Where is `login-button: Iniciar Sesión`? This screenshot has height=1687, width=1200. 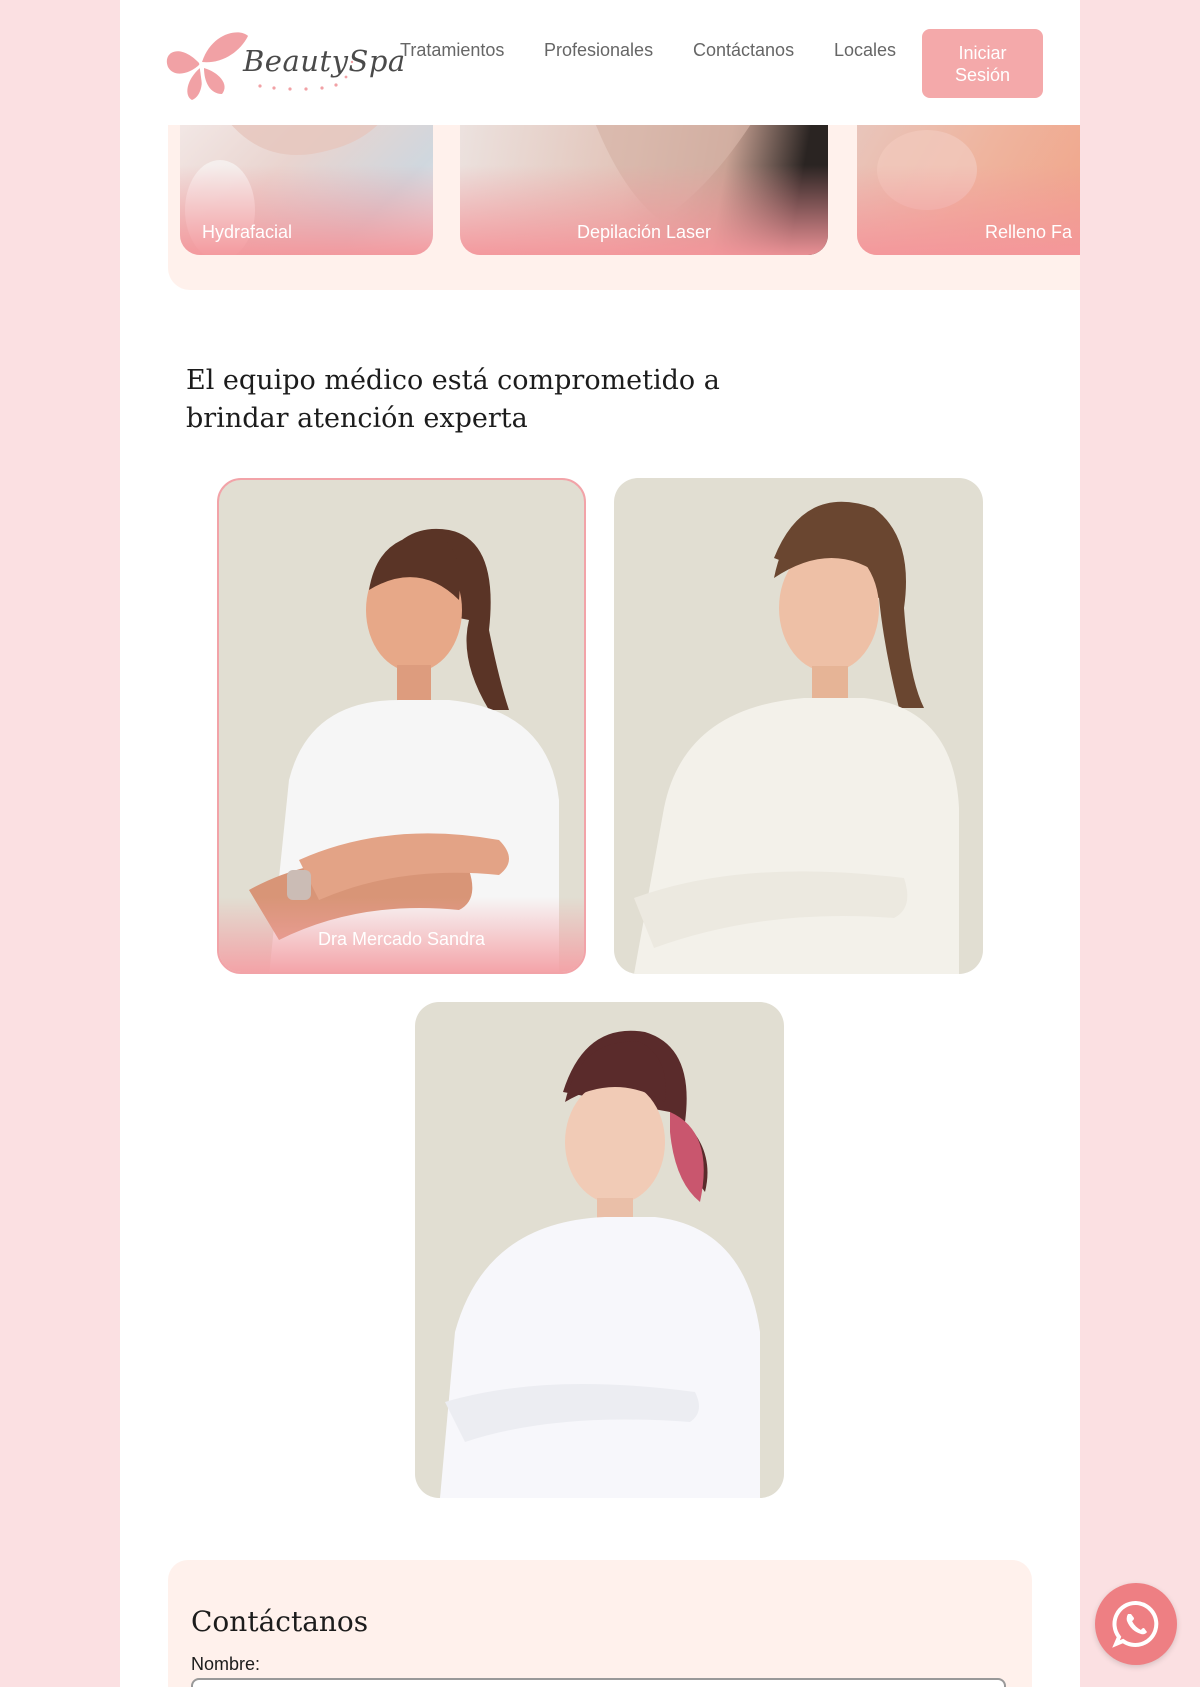
login-button: Iniciar Sesión is located at coordinates (982, 63).